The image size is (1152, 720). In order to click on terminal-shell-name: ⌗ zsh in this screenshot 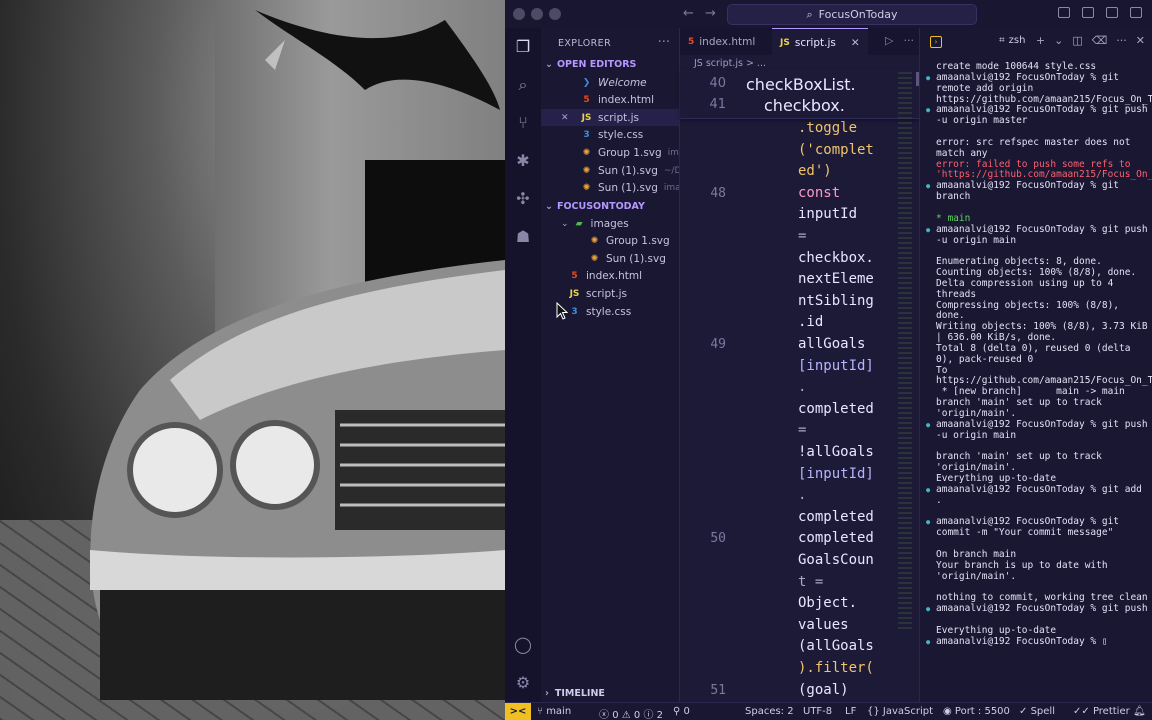, I will do `click(1012, 40)`.